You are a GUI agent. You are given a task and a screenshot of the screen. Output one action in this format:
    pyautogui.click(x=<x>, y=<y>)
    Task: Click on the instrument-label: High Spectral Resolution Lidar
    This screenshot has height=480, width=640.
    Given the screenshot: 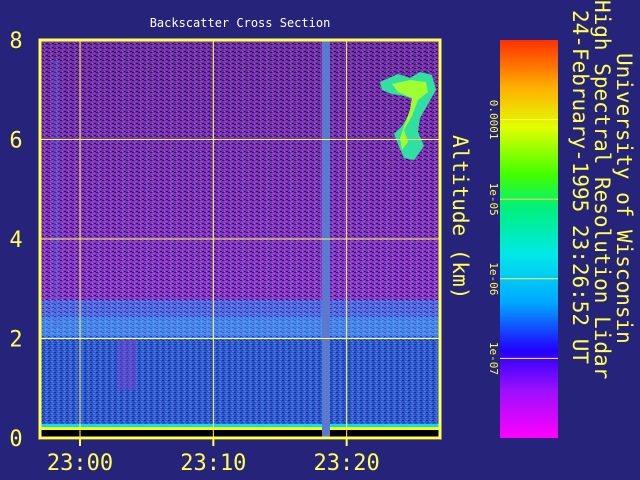 What is the action you would take?
    pyautogui.click(x=602, y=190)
    